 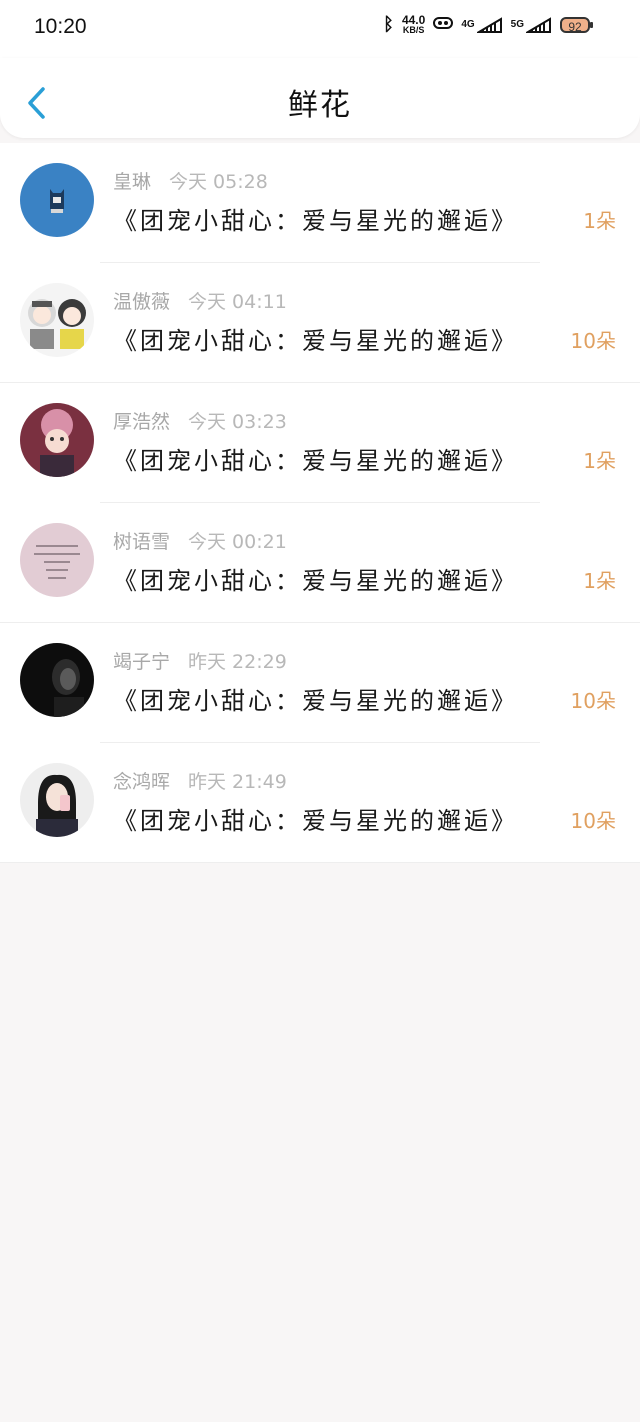 I want to click on item-time: 今天 04:11, so click(x=237, y=302).